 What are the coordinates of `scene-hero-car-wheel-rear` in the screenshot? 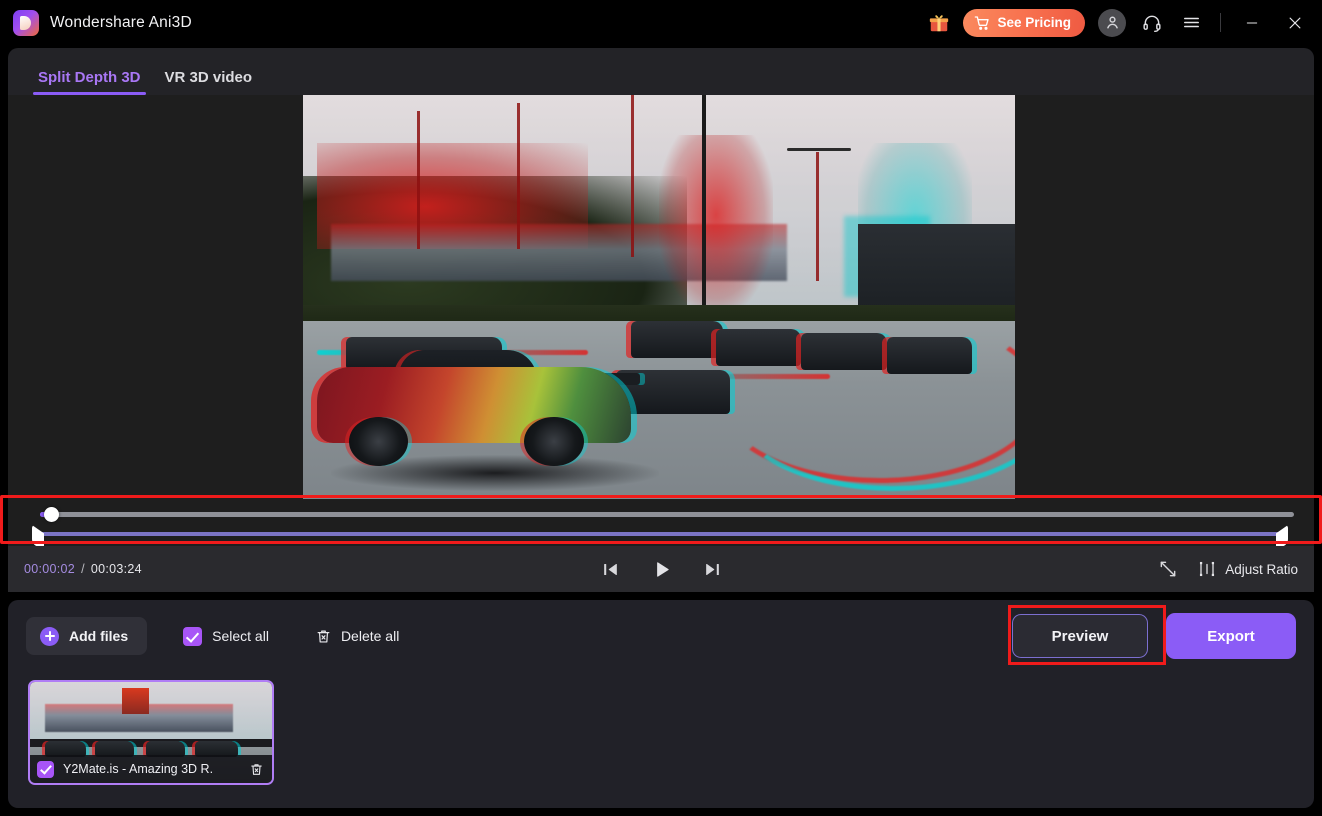 It's located at (553, 441).